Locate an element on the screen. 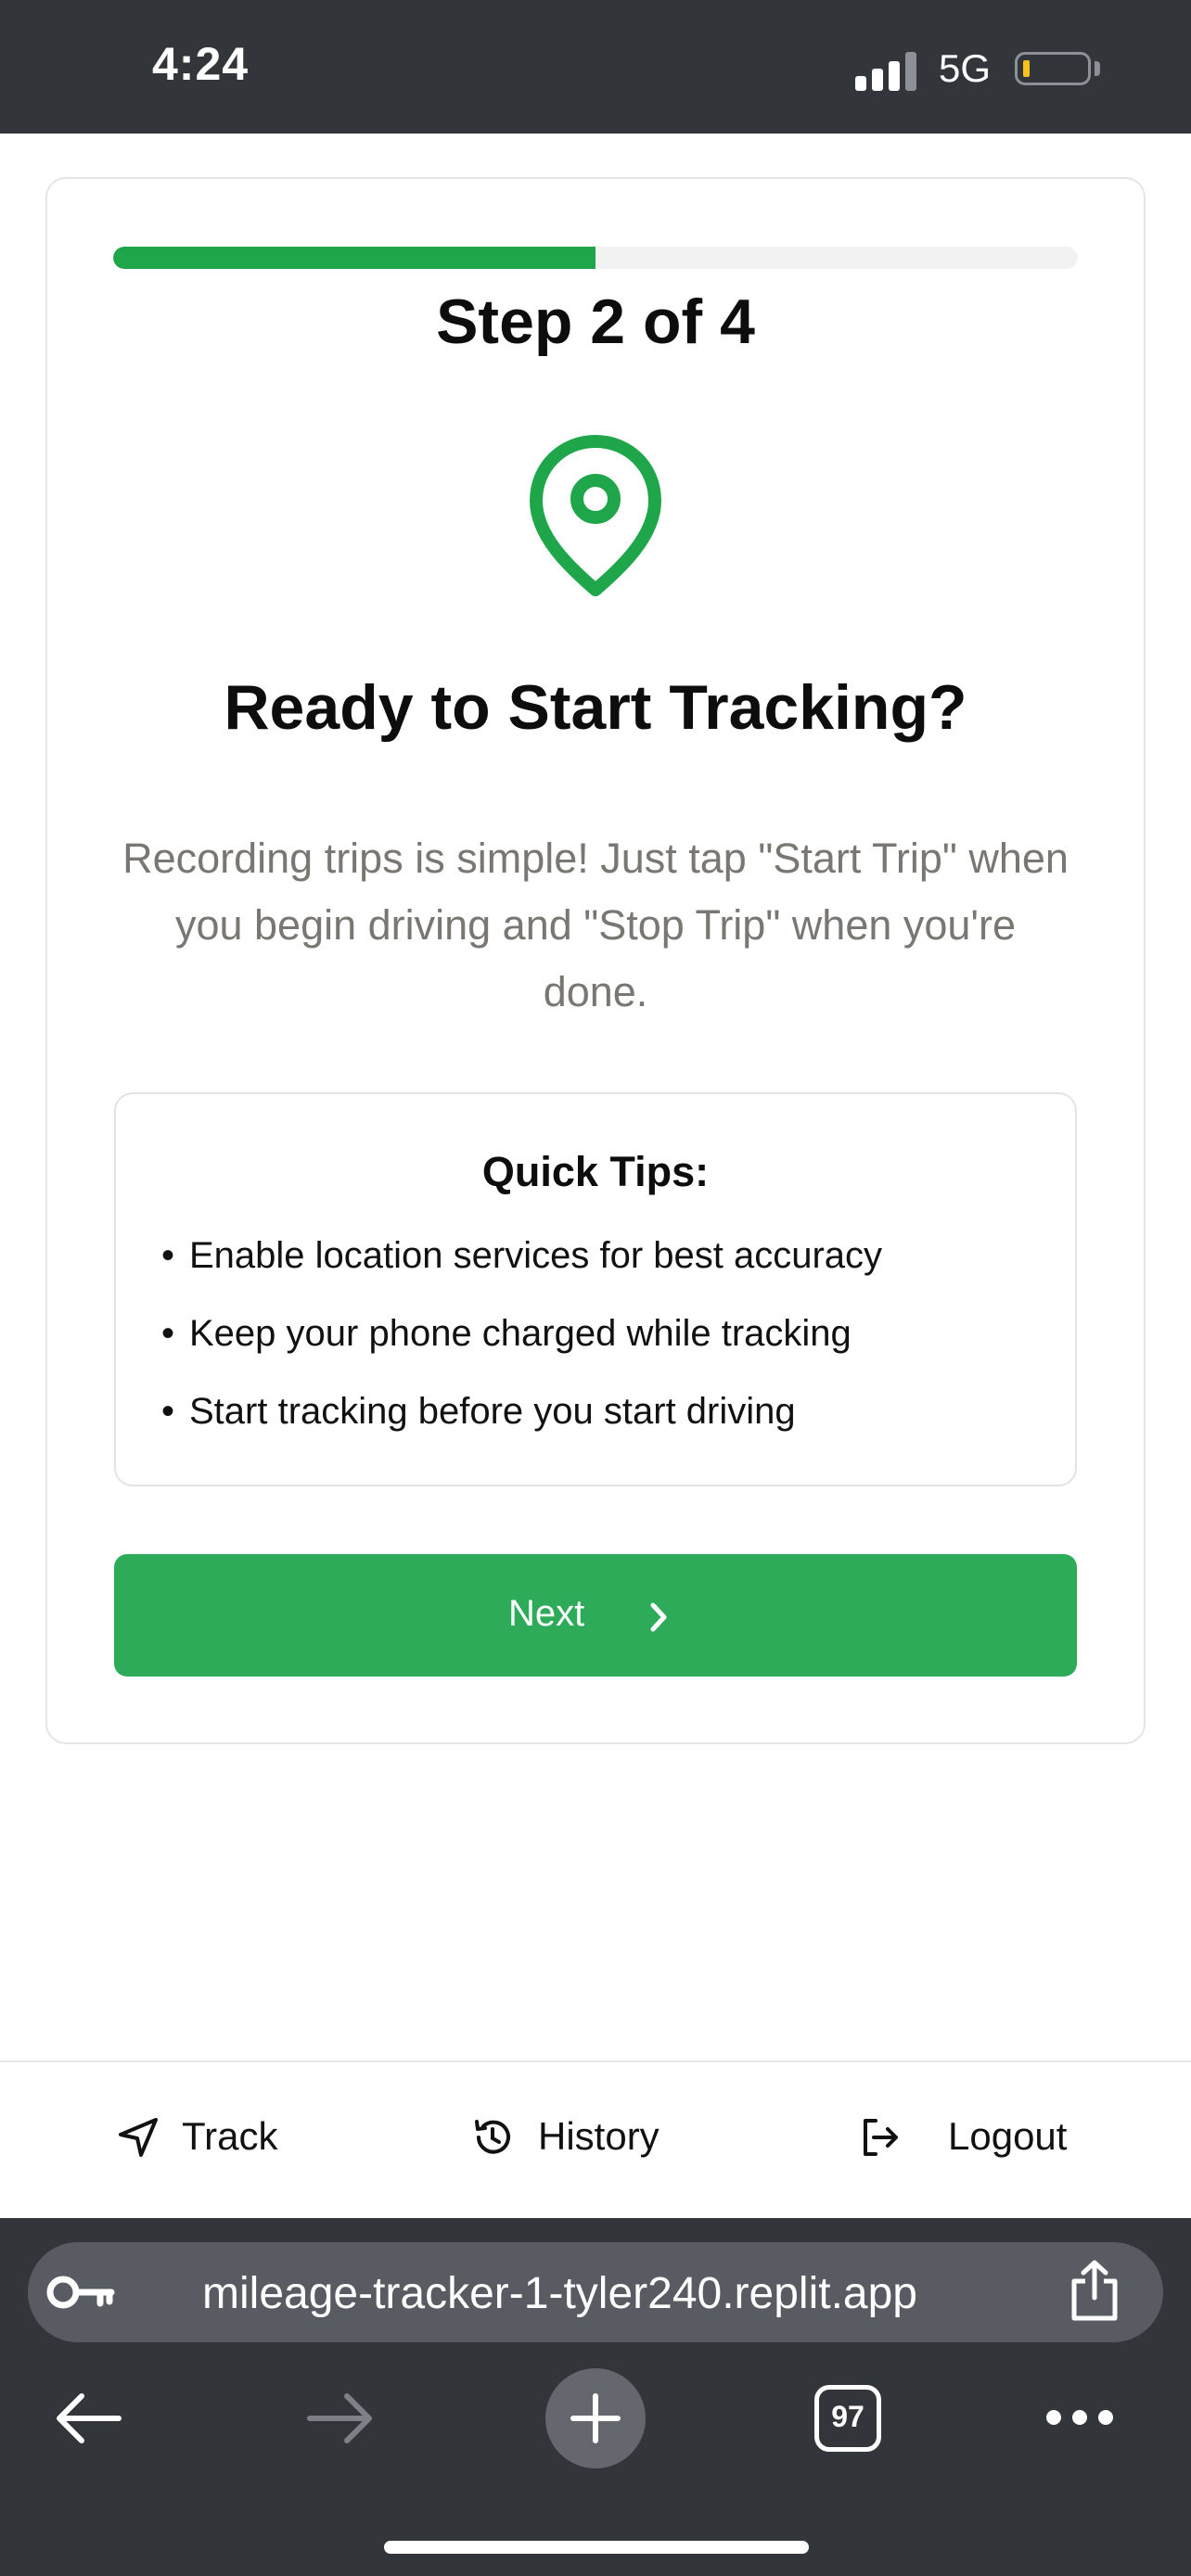  tip-item: Keep your phone charged while tracking is located at coordinates (506, 1334).